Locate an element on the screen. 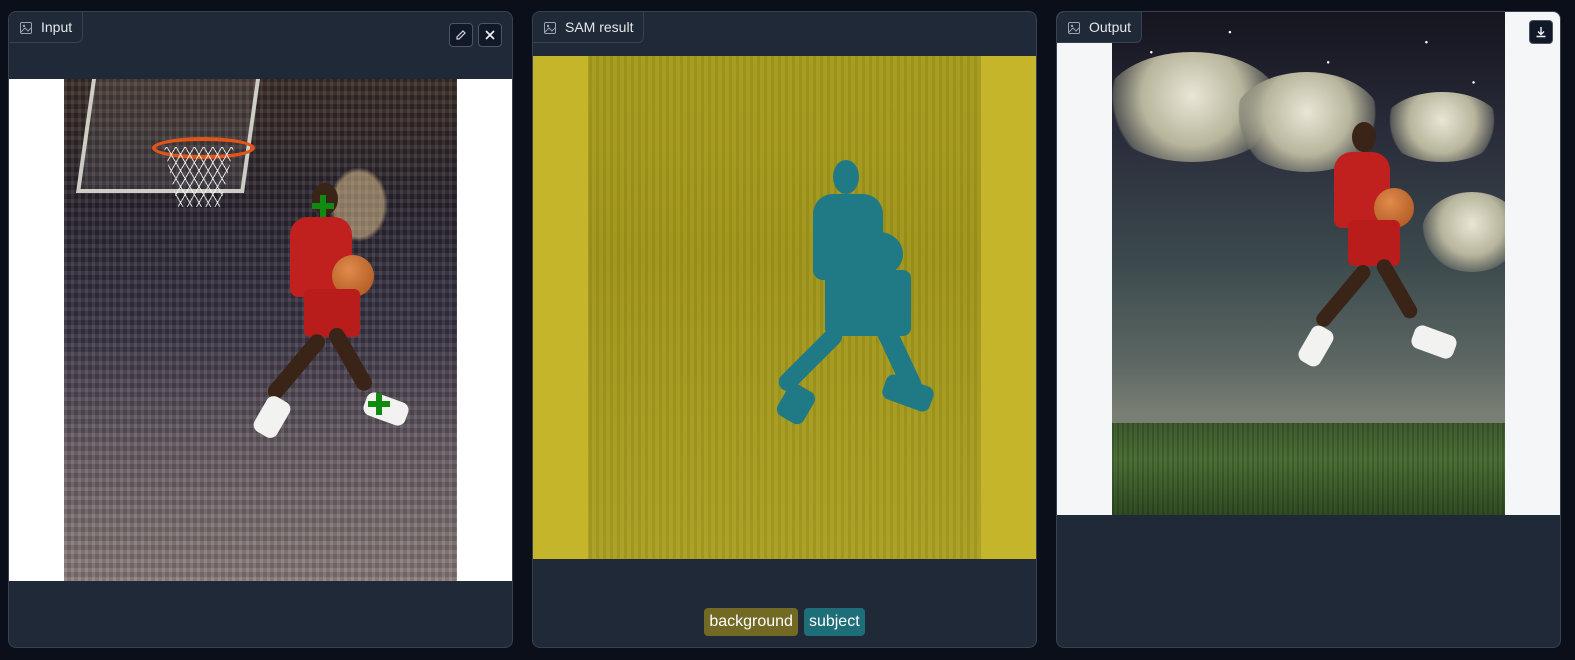 Image resolution: width=1575 pixels, height=660 pixels. input-label: Input is located at coordinates (46, 27).